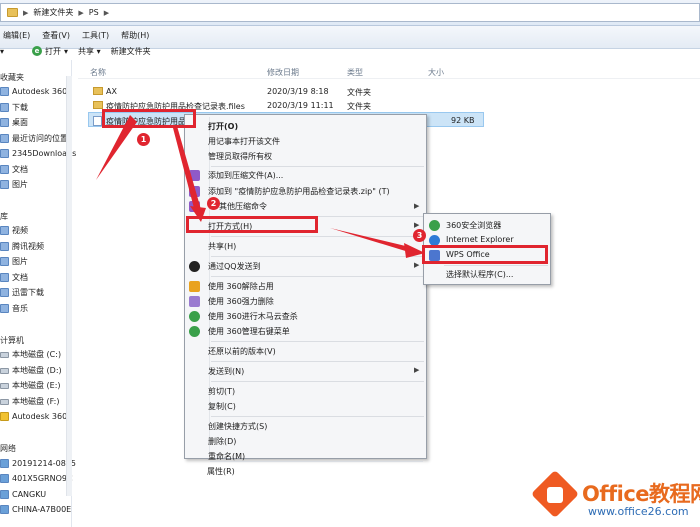 The image size is (700, 527). I want to click on file-modified: 2020/3/19 8:18, so click(298, 91).